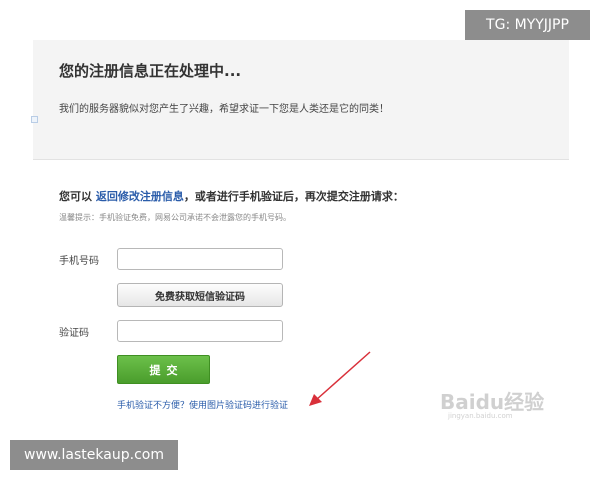  What do you see at coordinates (200, 295) in the screenshot?
I see `get-sms-code-button: 免费获取短信验证码` at bounding box center [200, 295].